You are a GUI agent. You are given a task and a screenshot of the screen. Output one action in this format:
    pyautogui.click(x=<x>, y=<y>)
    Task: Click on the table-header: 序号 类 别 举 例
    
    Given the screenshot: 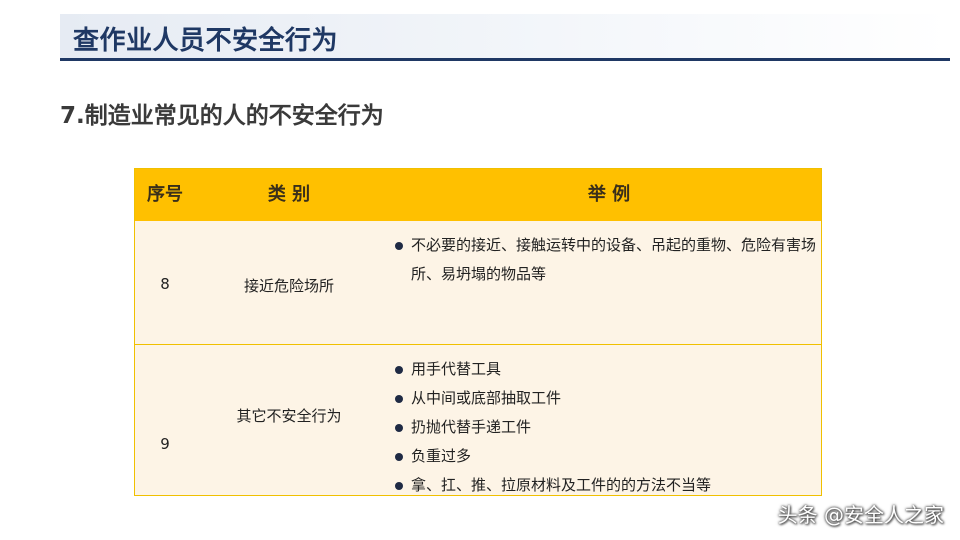 What is the action you would take?
    pyautogui.click(x=478, y=195)
    